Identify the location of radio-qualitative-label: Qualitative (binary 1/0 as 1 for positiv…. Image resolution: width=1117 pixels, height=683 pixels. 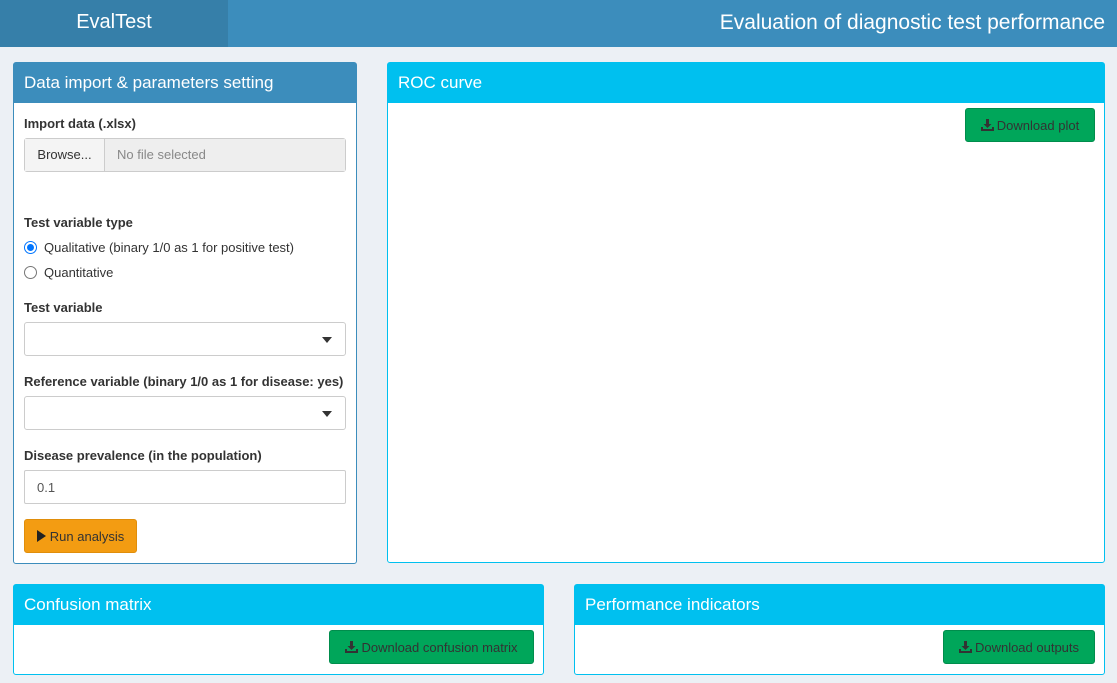
(169, 247).